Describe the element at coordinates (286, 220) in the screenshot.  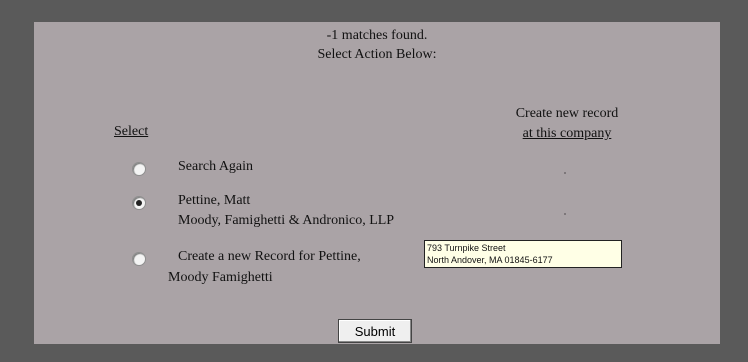
I see `match-company-label: Moody, Famighetti & Andronico, LLP` at that location.